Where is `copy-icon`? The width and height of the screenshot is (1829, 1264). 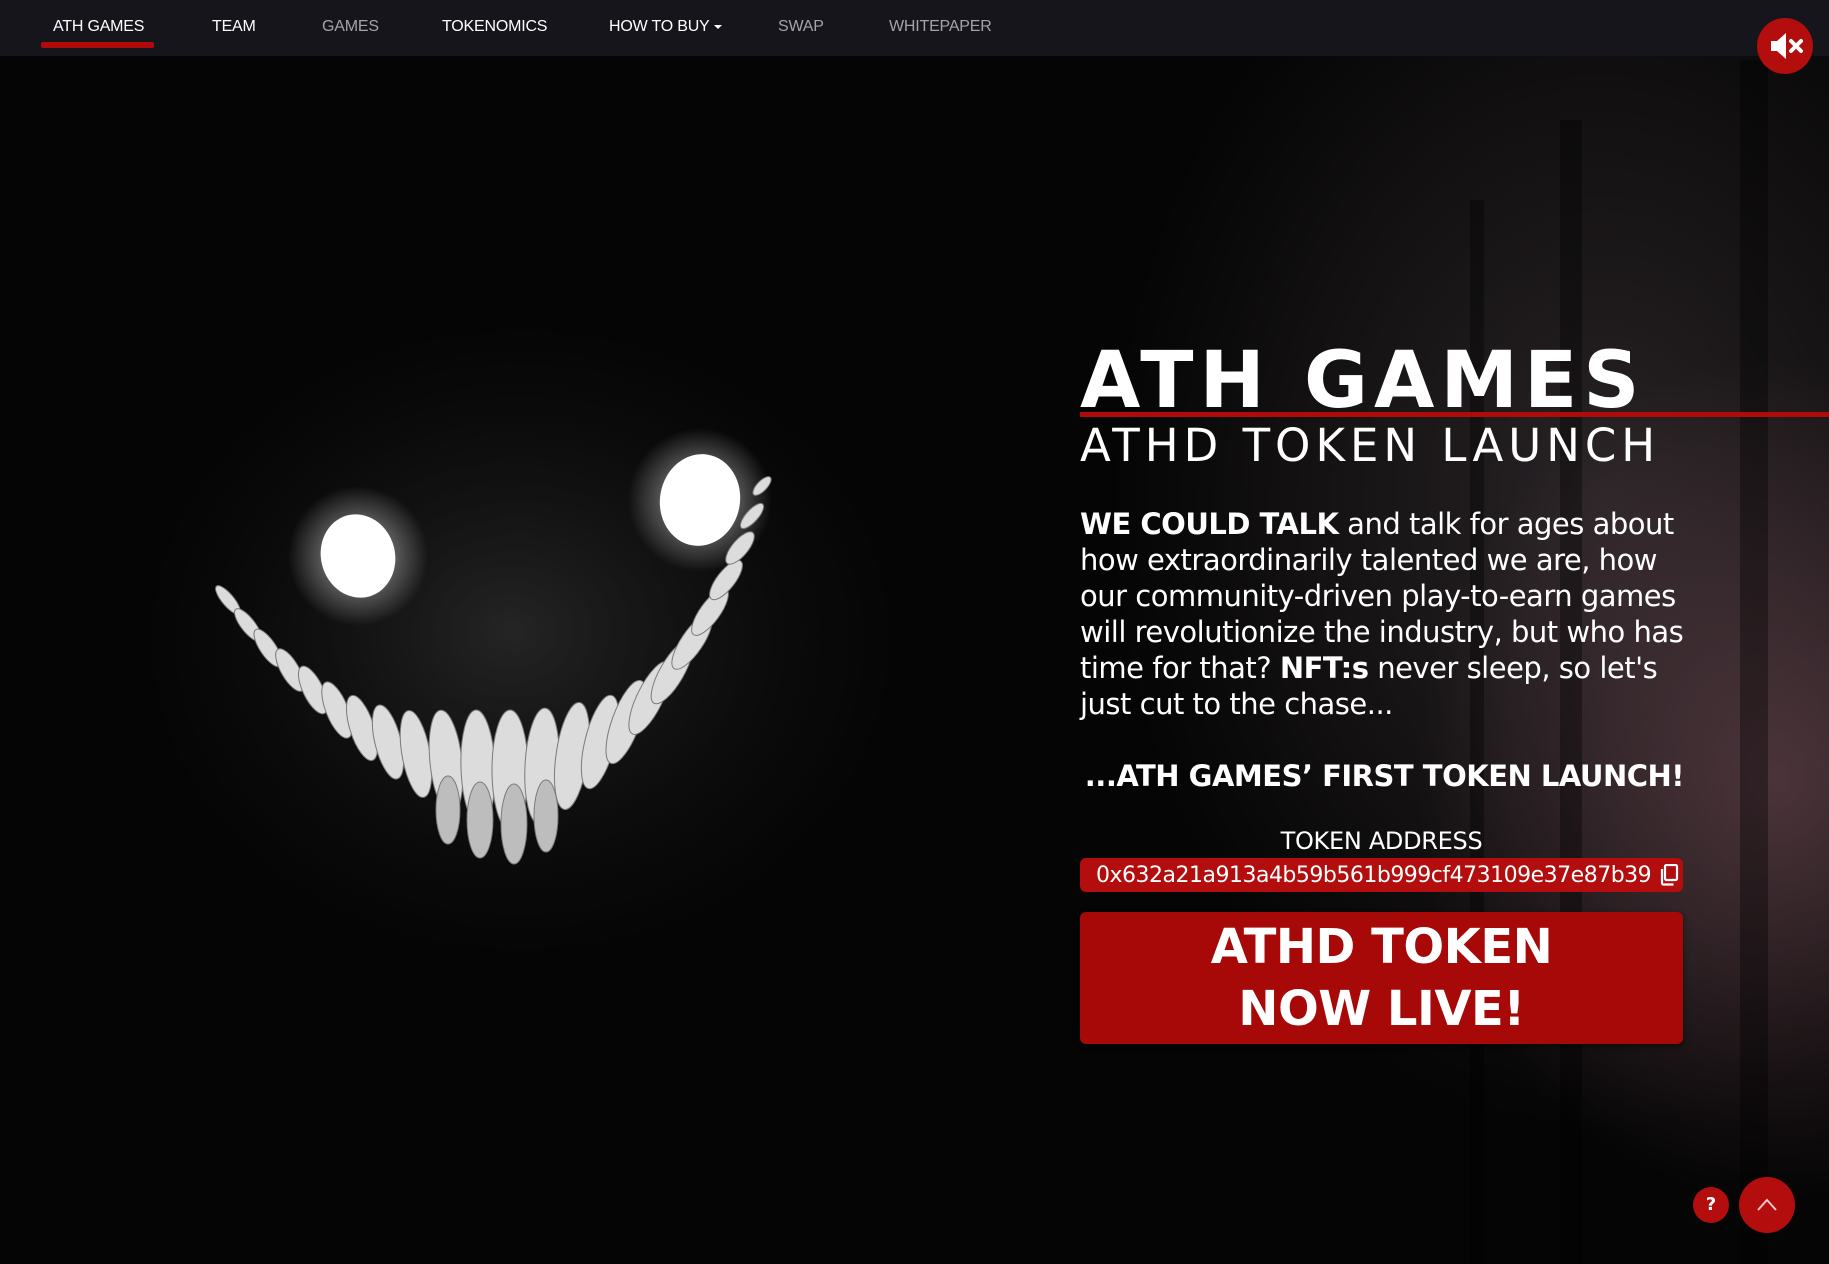 copy-icon is located at coordinates (1670, 875).